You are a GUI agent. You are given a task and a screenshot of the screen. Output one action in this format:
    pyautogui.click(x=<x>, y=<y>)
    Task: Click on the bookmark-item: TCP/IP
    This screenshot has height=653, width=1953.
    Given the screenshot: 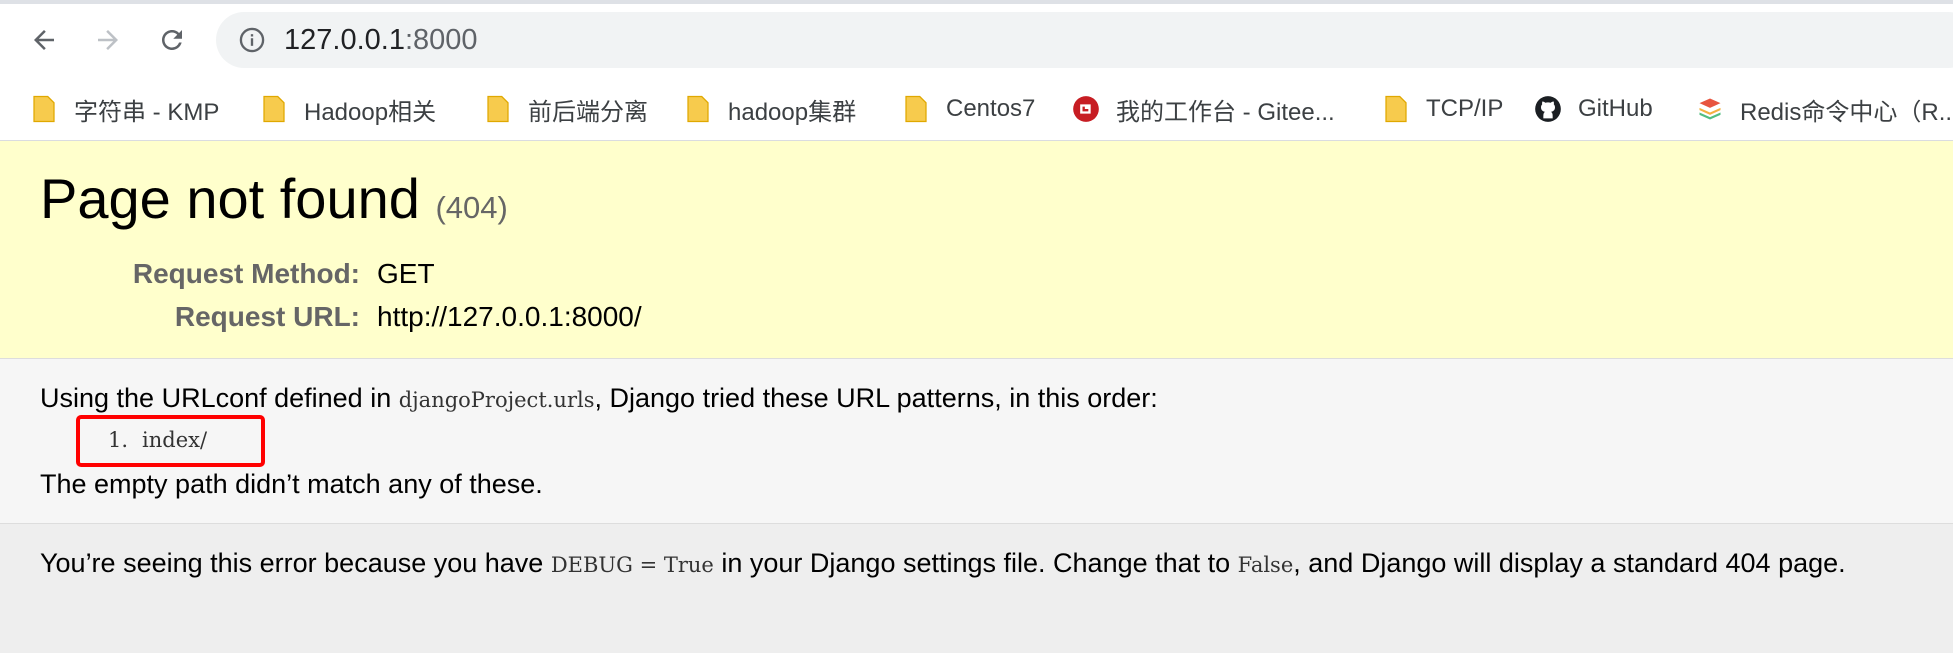 What is the action you would take?
    pyautogui.click(x=1442, y=109)
    